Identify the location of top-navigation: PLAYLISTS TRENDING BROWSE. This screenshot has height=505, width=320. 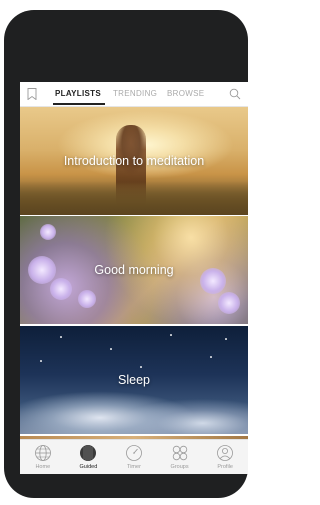
(134, 94).